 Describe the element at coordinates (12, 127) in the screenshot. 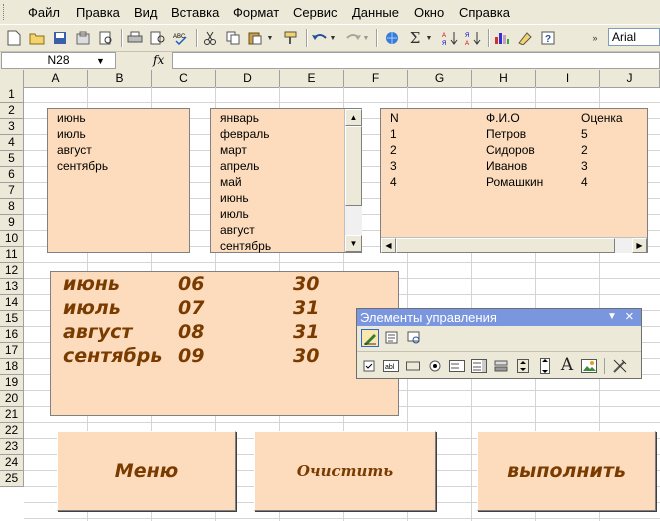

I see `row-header: 3` at that location.